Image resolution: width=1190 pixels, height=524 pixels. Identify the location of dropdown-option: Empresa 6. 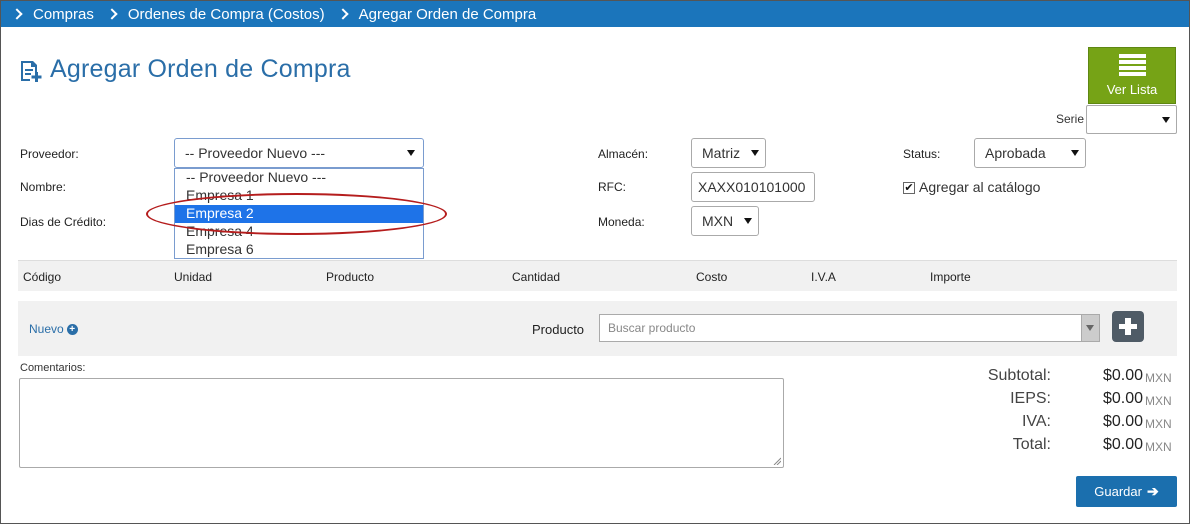
(299, 250).